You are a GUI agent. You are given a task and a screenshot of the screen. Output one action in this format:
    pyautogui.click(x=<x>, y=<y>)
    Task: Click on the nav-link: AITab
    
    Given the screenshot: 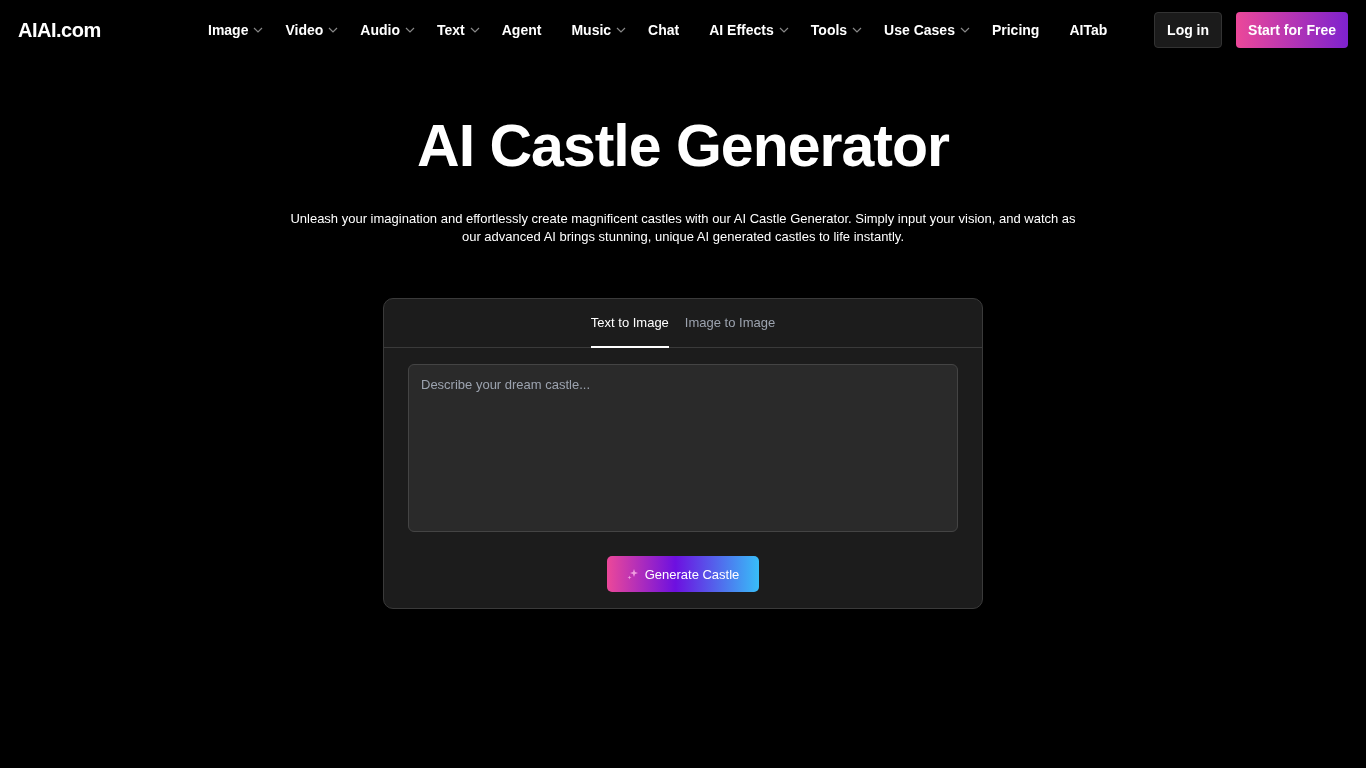 What is the action you would take?
    pyautogui.click(x=1088, y=30)
    